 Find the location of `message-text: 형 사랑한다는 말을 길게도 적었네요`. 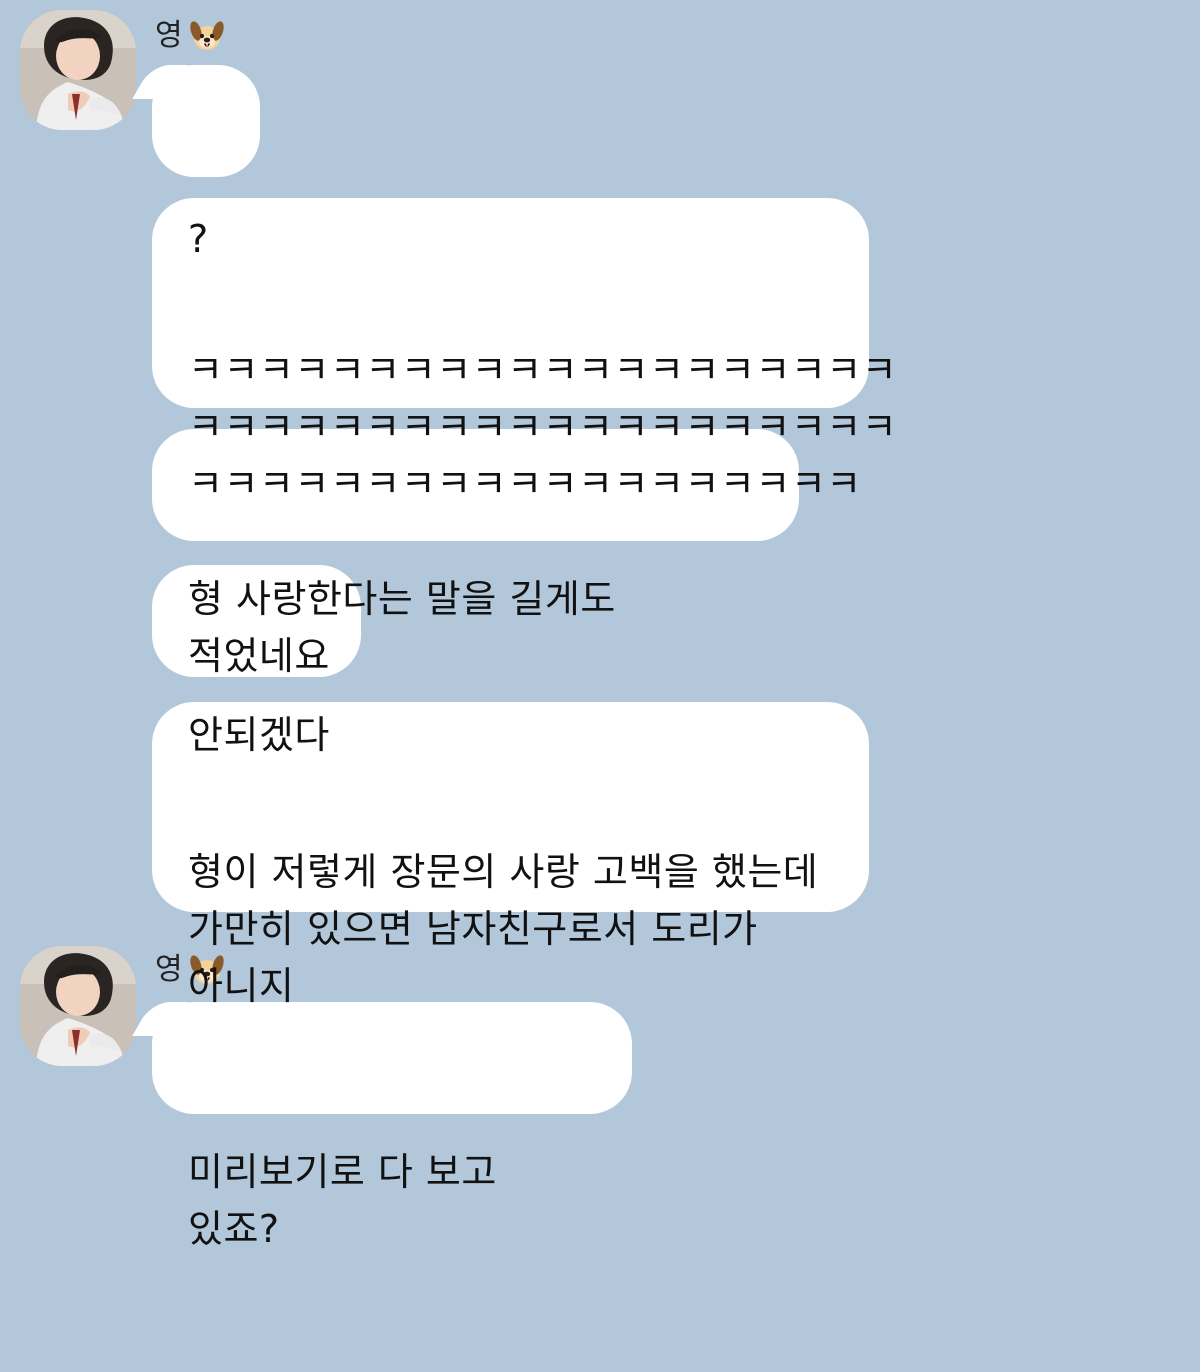

message-text: 형 사랑한다는 말을 길게도 적었네요 is located at coordinates (408, 627).